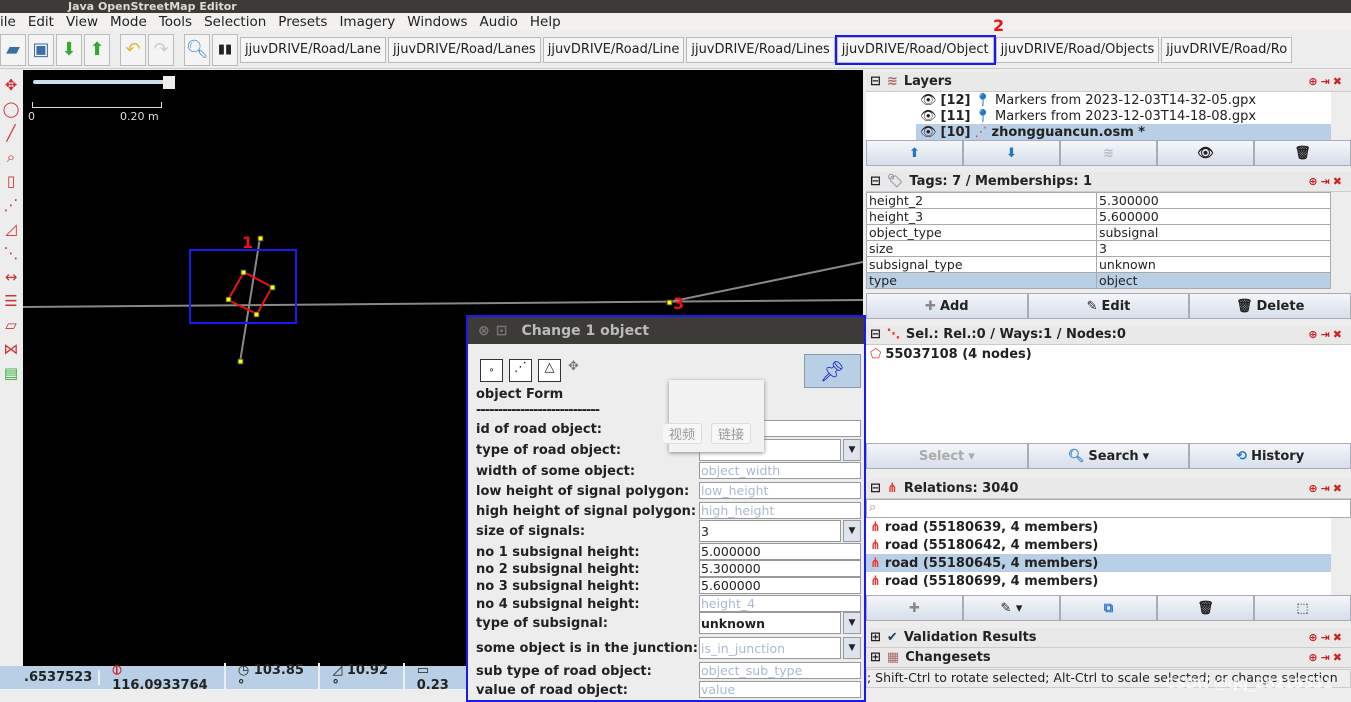  What do you see at coordinates (981, 200) in the screenshot?
I see `tag-key: height_2` at bounding box center [981, 200].